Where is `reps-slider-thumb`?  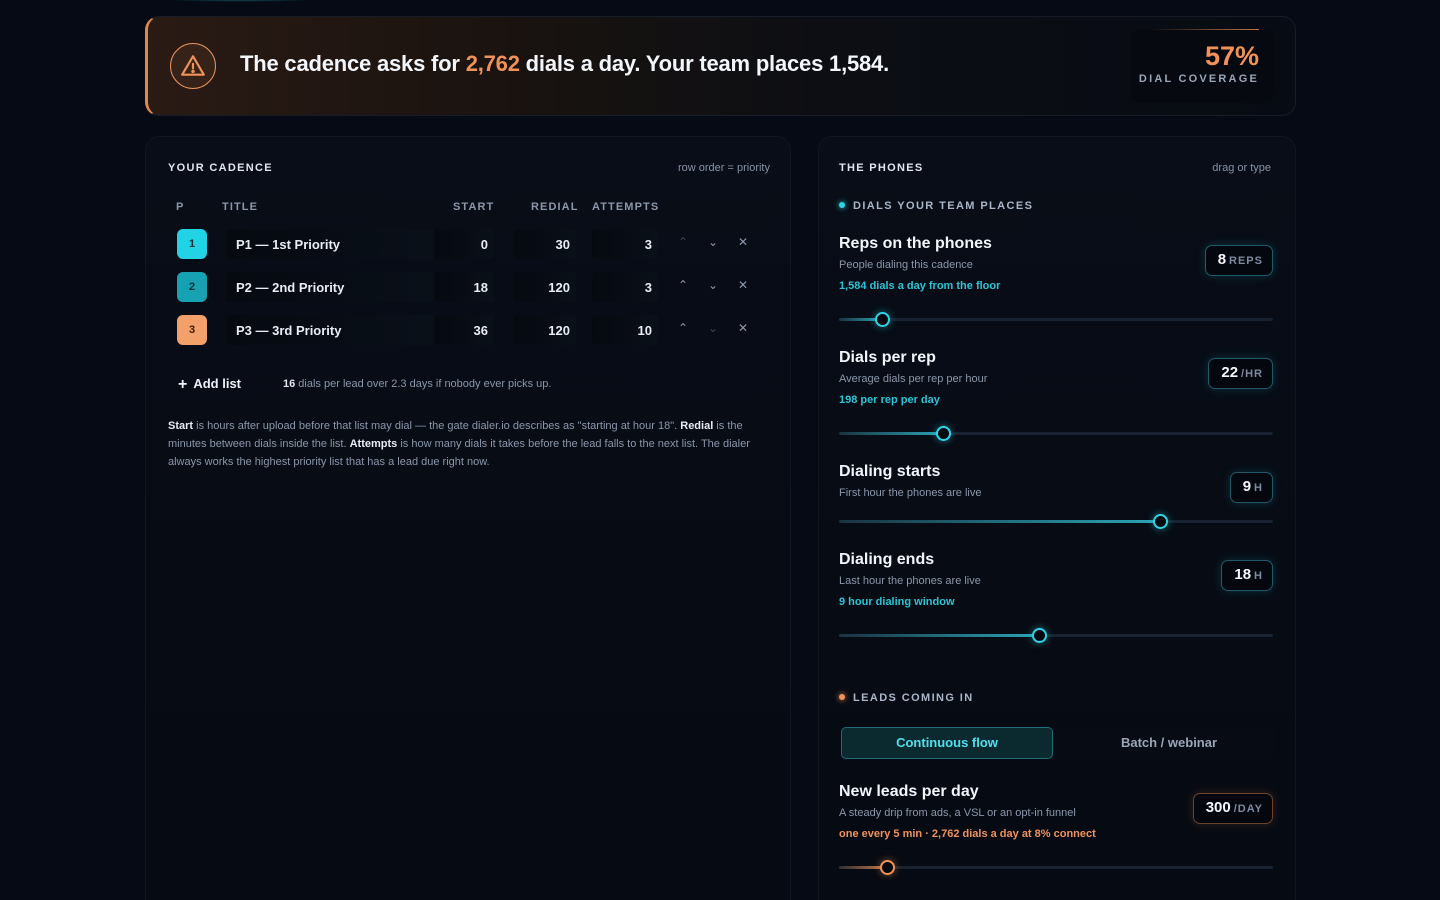 reps-slider-thumb is located at coordinates (883, 319).